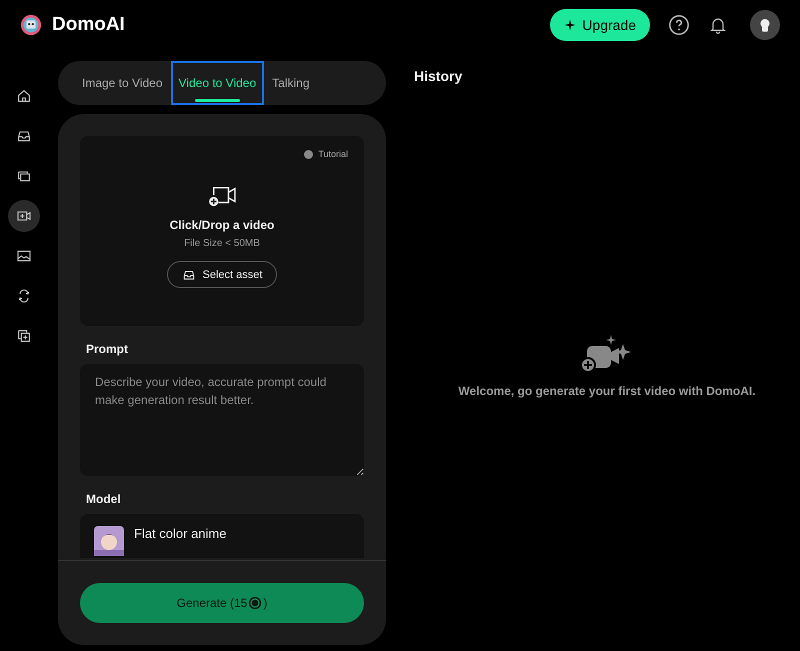  What do you see at coordinates (439, 76) in the screenshot?
I see `history-title: History` at bounding box center [439, 76].